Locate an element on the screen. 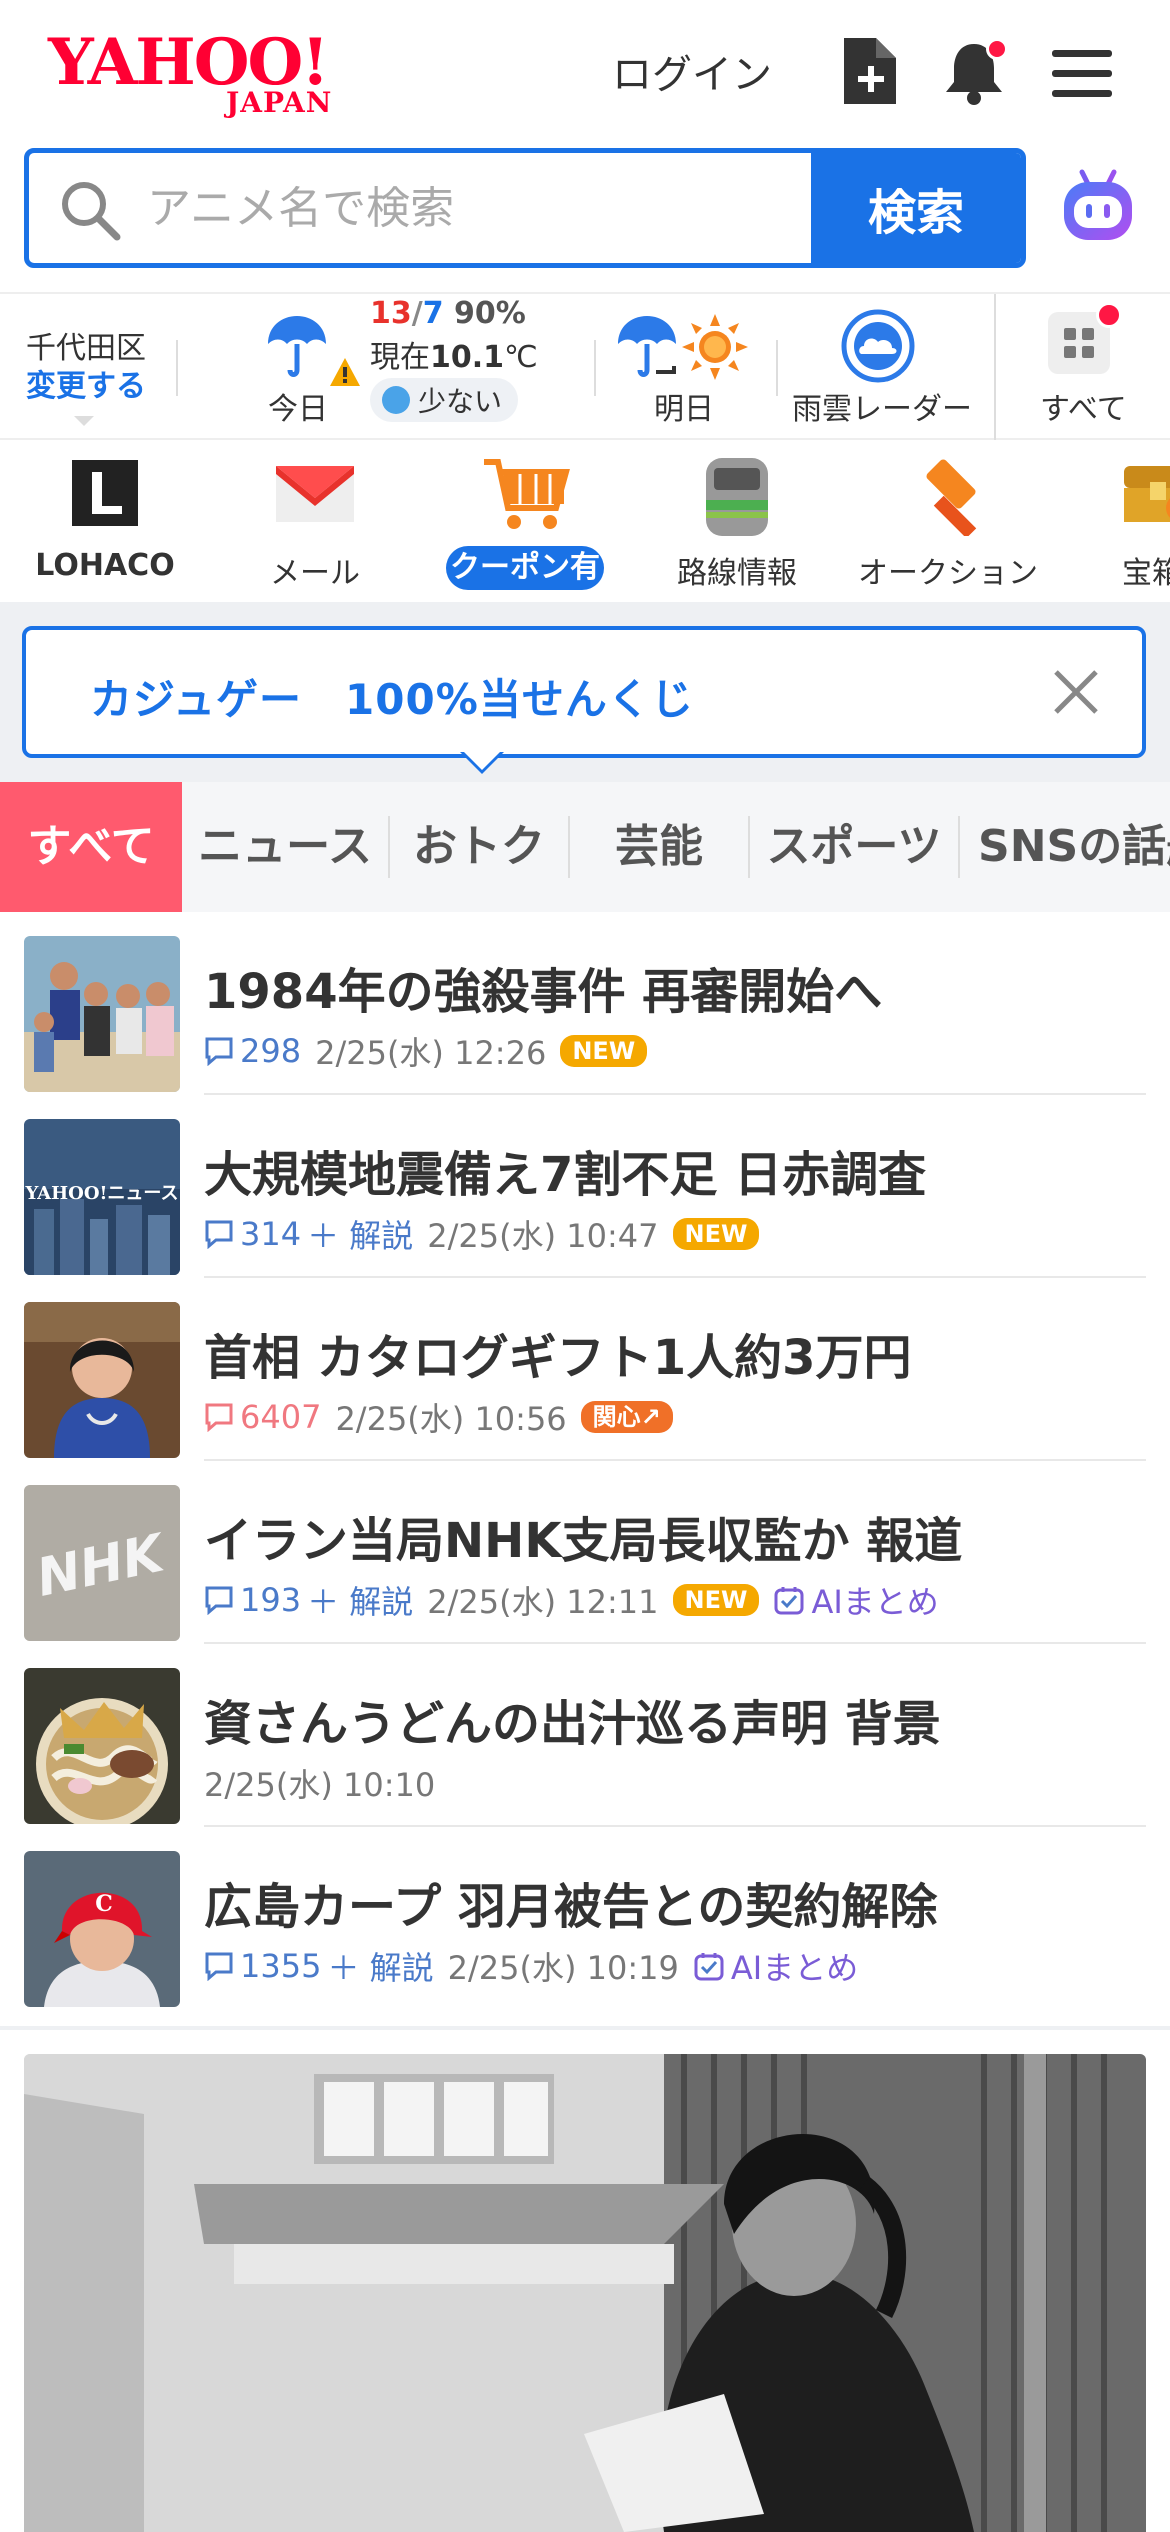 The image size is (1170, 2532). news-time: 2/25(水) 12:11 is located at coordinates (543, 1602).